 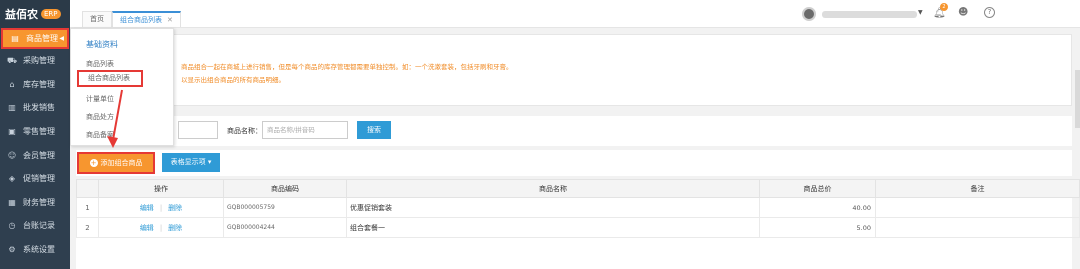 What do you see at coordinates (39, 108) in the screenshot?
I see `sidebar-item-label: 批发销售` at bounding box center [39, 108].